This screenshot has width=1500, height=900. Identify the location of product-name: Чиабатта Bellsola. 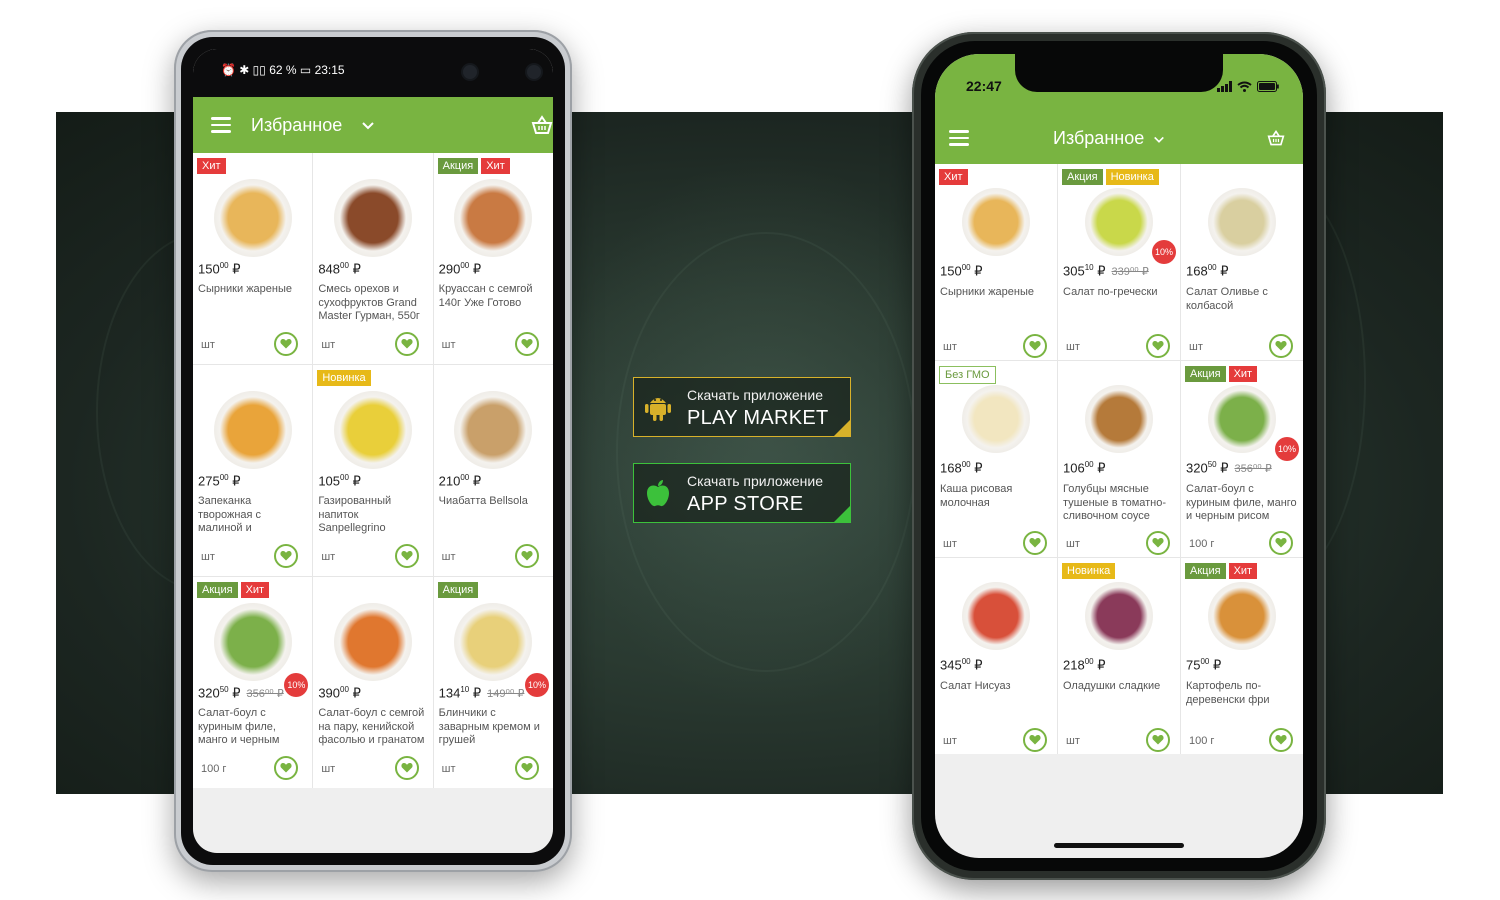
(493, 502).